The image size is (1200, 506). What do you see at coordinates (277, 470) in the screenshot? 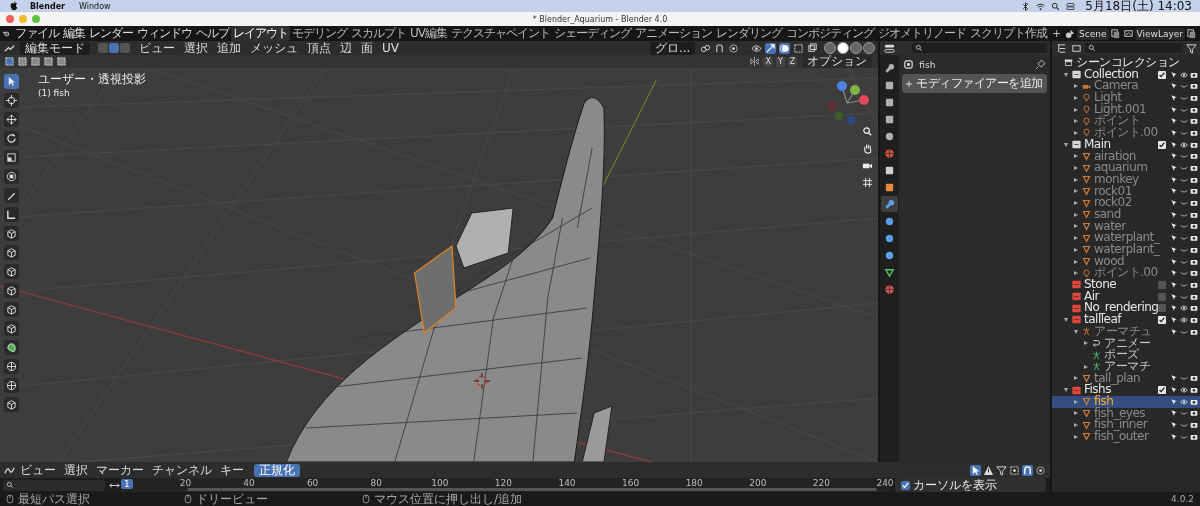
I see `normalize-toggle: 正規化` at bounding box center [277, 470].